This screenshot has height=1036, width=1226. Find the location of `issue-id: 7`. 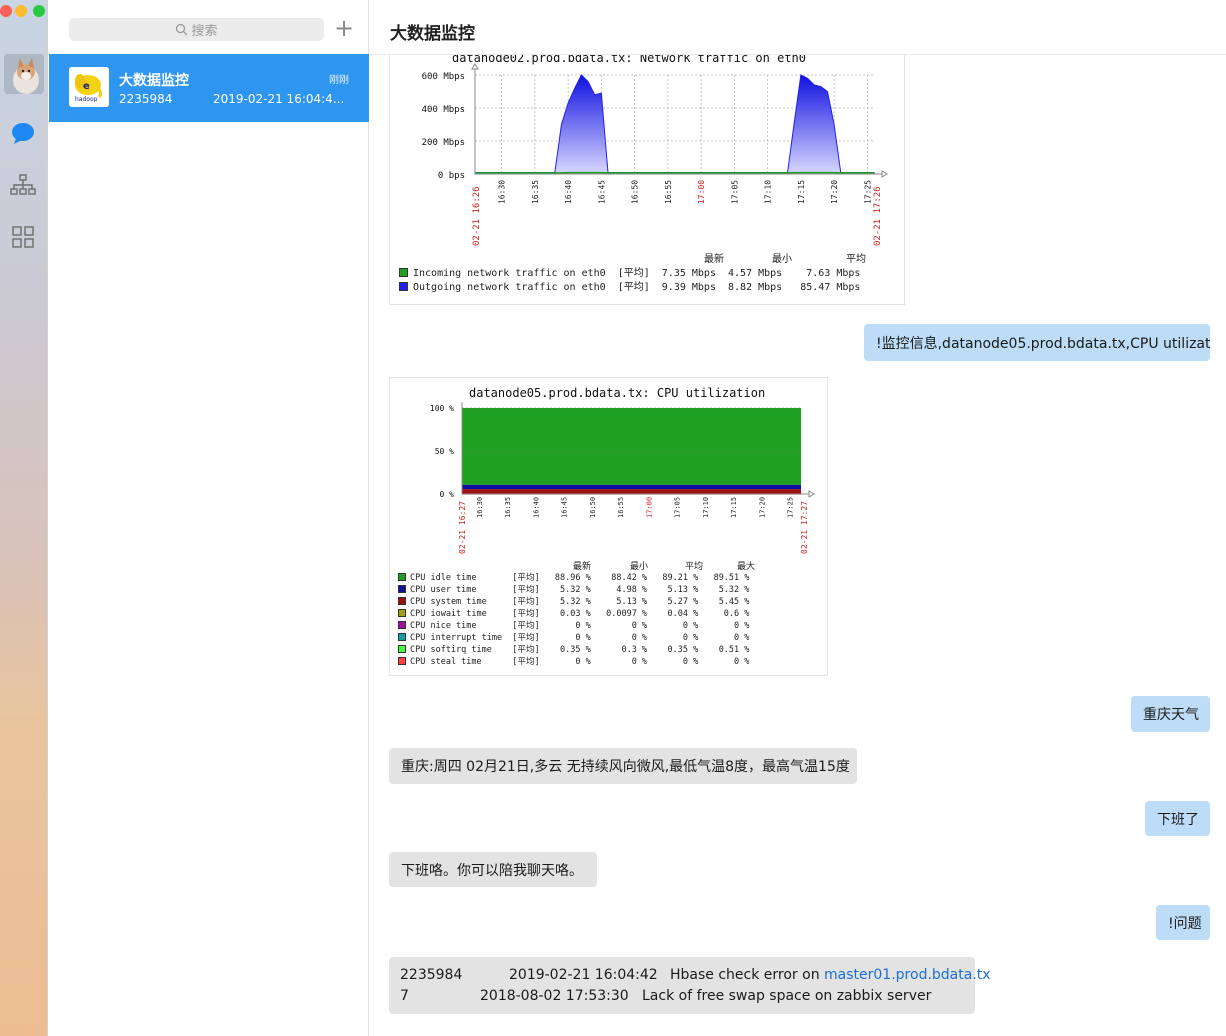

issue-id: 7 is located at coordinates (404, 996).